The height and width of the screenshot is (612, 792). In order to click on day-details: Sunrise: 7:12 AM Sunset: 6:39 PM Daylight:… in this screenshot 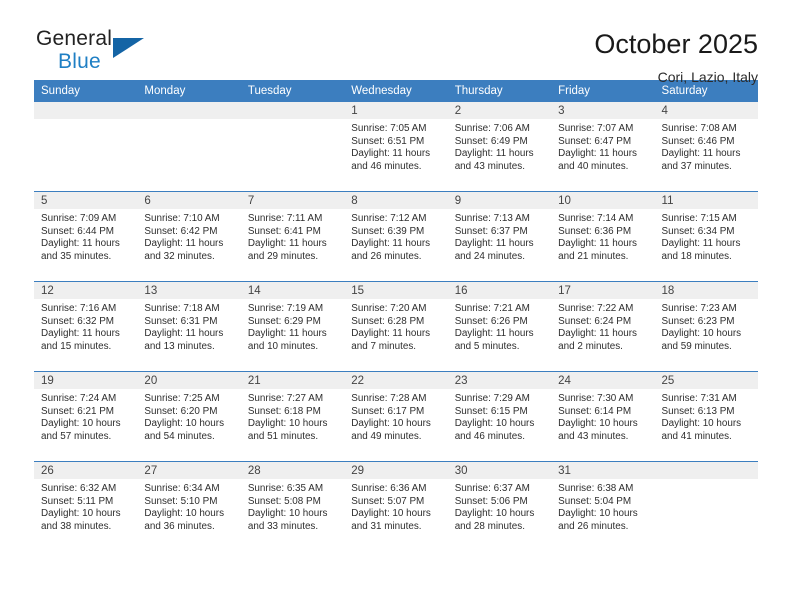, I will do `click(395, 236)`.